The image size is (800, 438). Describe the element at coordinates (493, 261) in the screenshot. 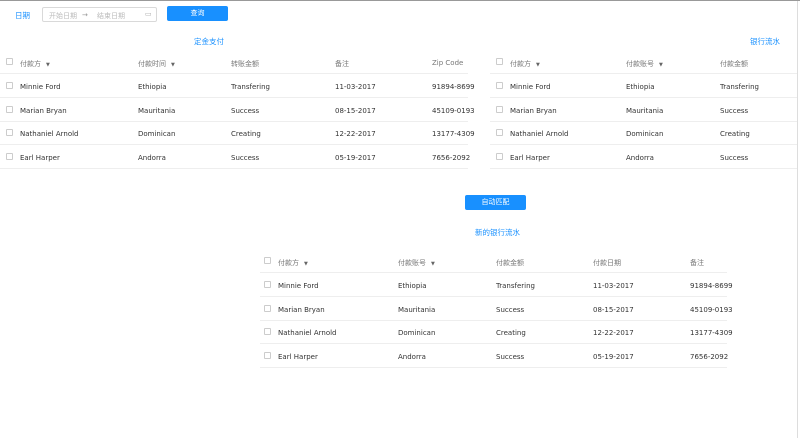

I see `table-header: 付款方 ▼ 付款账号 ▼ 付款金额 付款日期 备注` at that location.